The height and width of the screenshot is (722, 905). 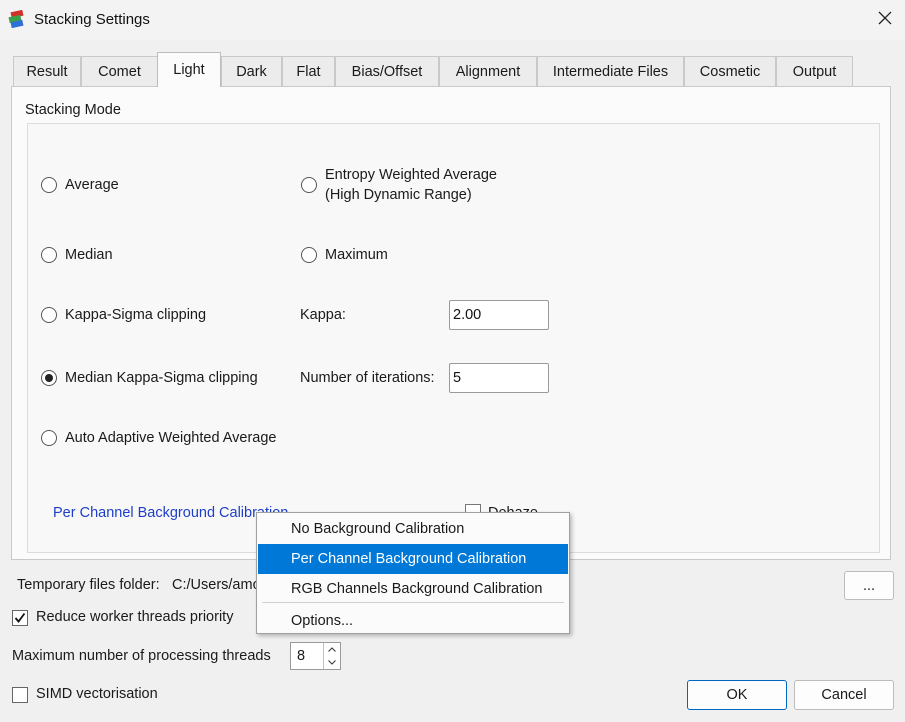 I want to click on simd-label: SIMD vectorisation, so click(x=97, y=694).